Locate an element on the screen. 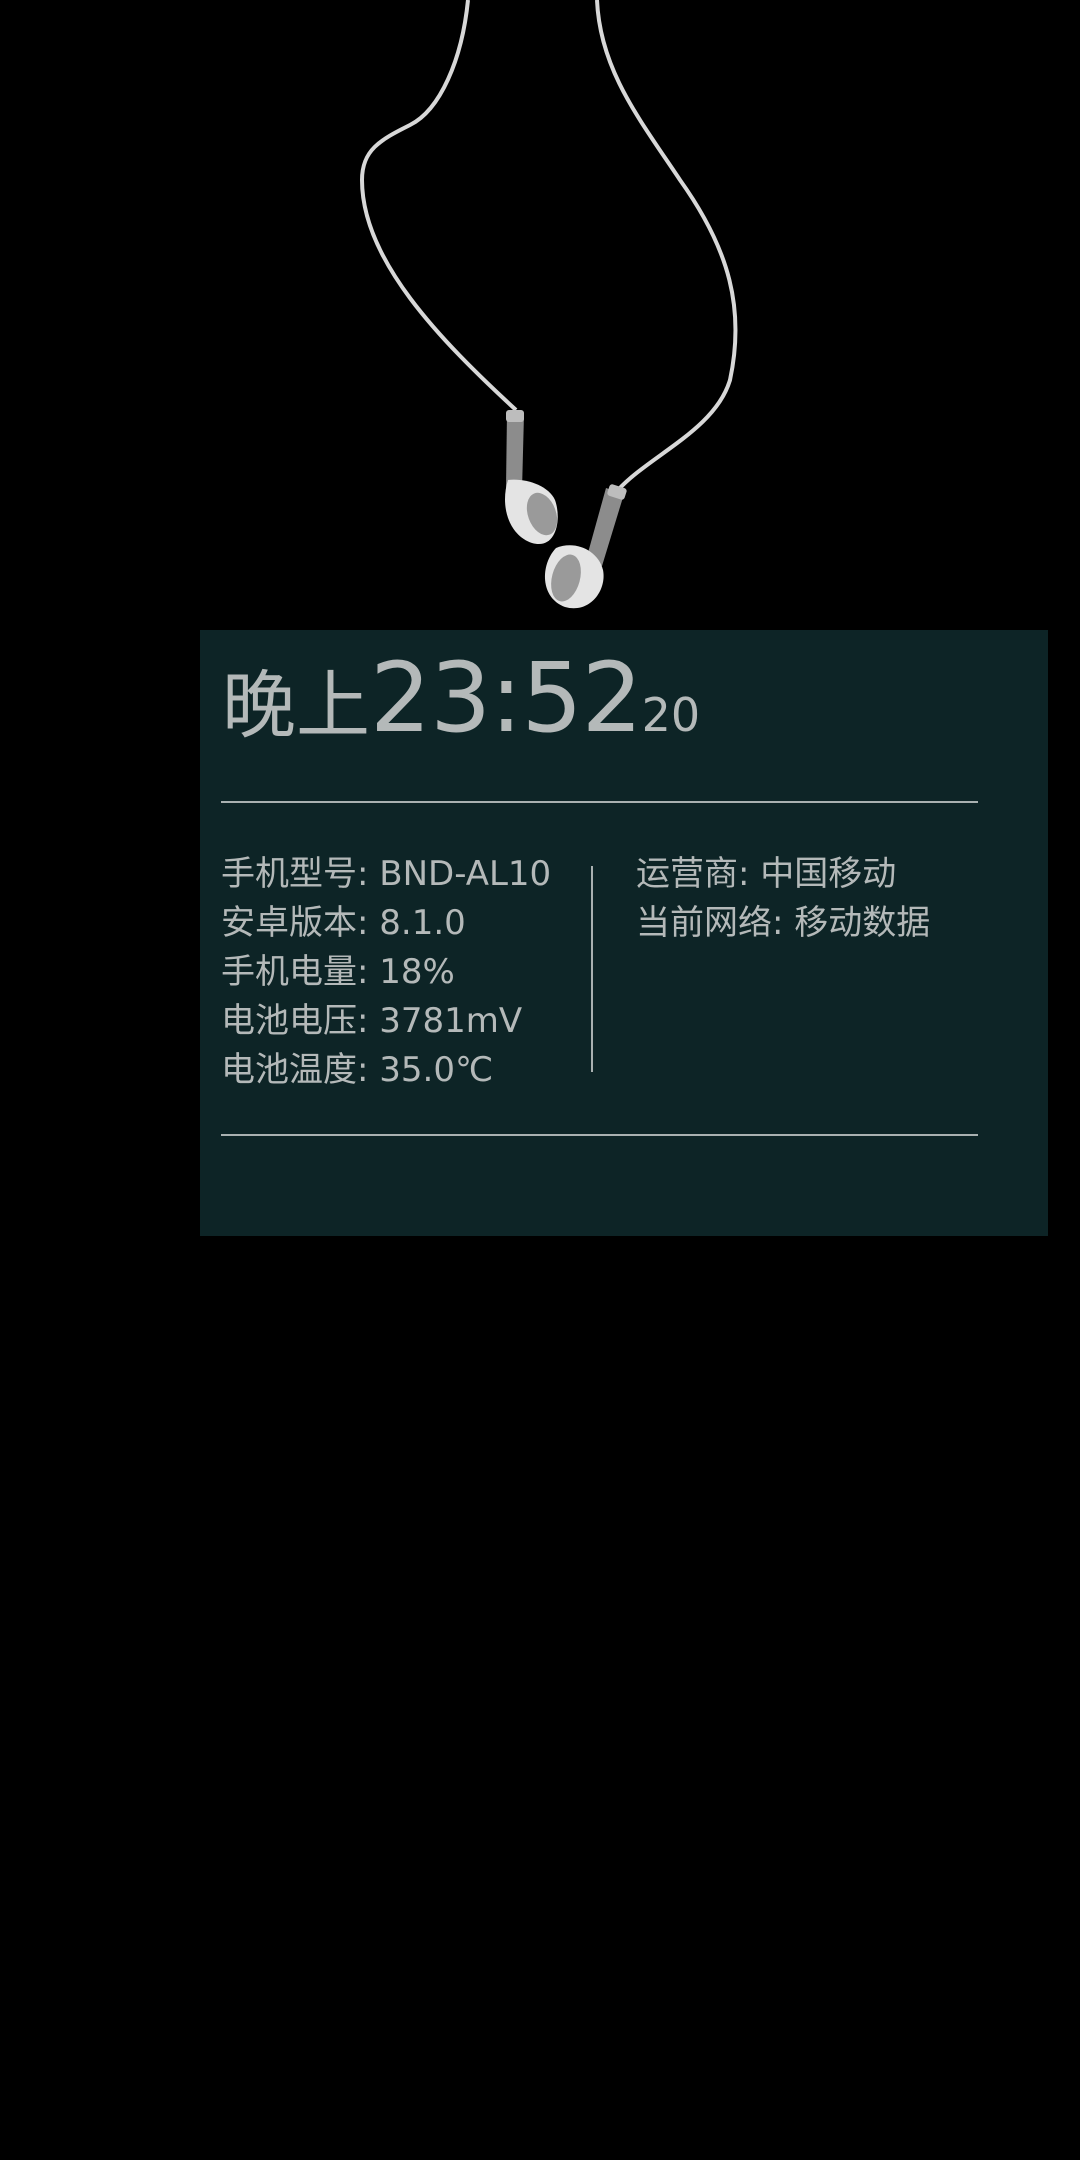  bottom-divider is located at coordinates (599, 1135).